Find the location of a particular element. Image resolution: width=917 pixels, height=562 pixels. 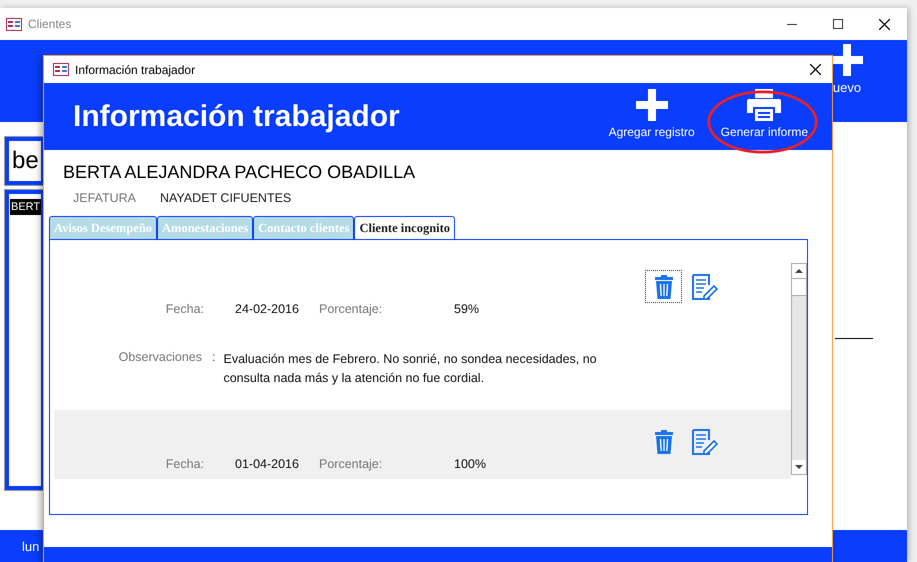

percent-value: 59% is located at coordinates (467, 309).